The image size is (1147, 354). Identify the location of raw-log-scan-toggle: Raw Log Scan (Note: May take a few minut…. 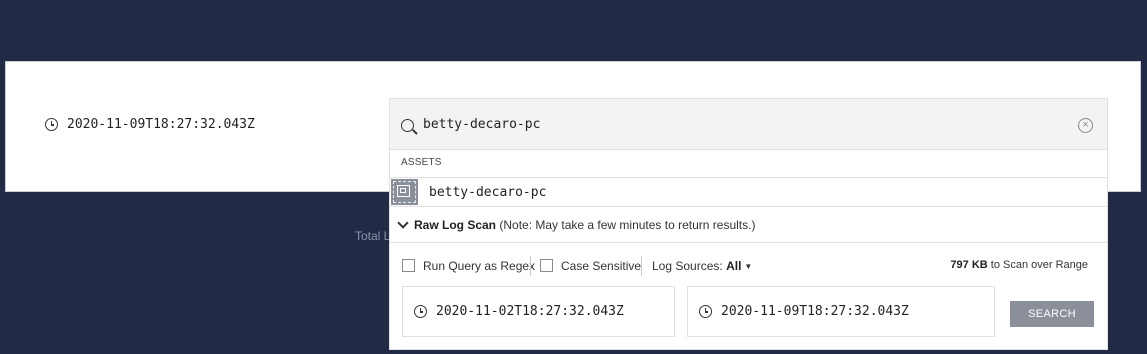
(748, 225).